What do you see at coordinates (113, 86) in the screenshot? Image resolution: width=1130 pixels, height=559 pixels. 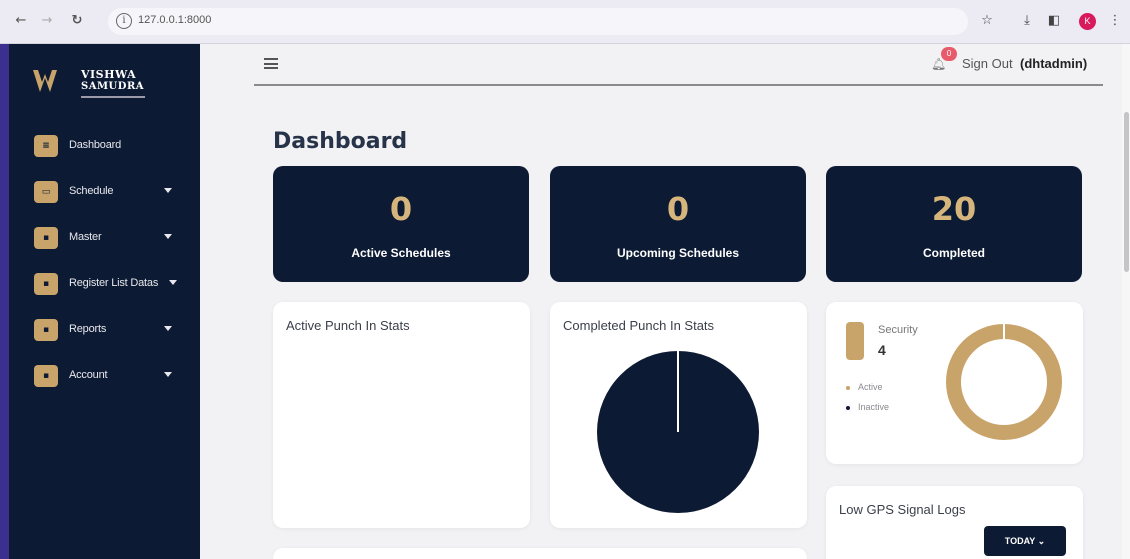 I see `brand-name-line2: SAMUDRA` at bounding box center [113, 86].